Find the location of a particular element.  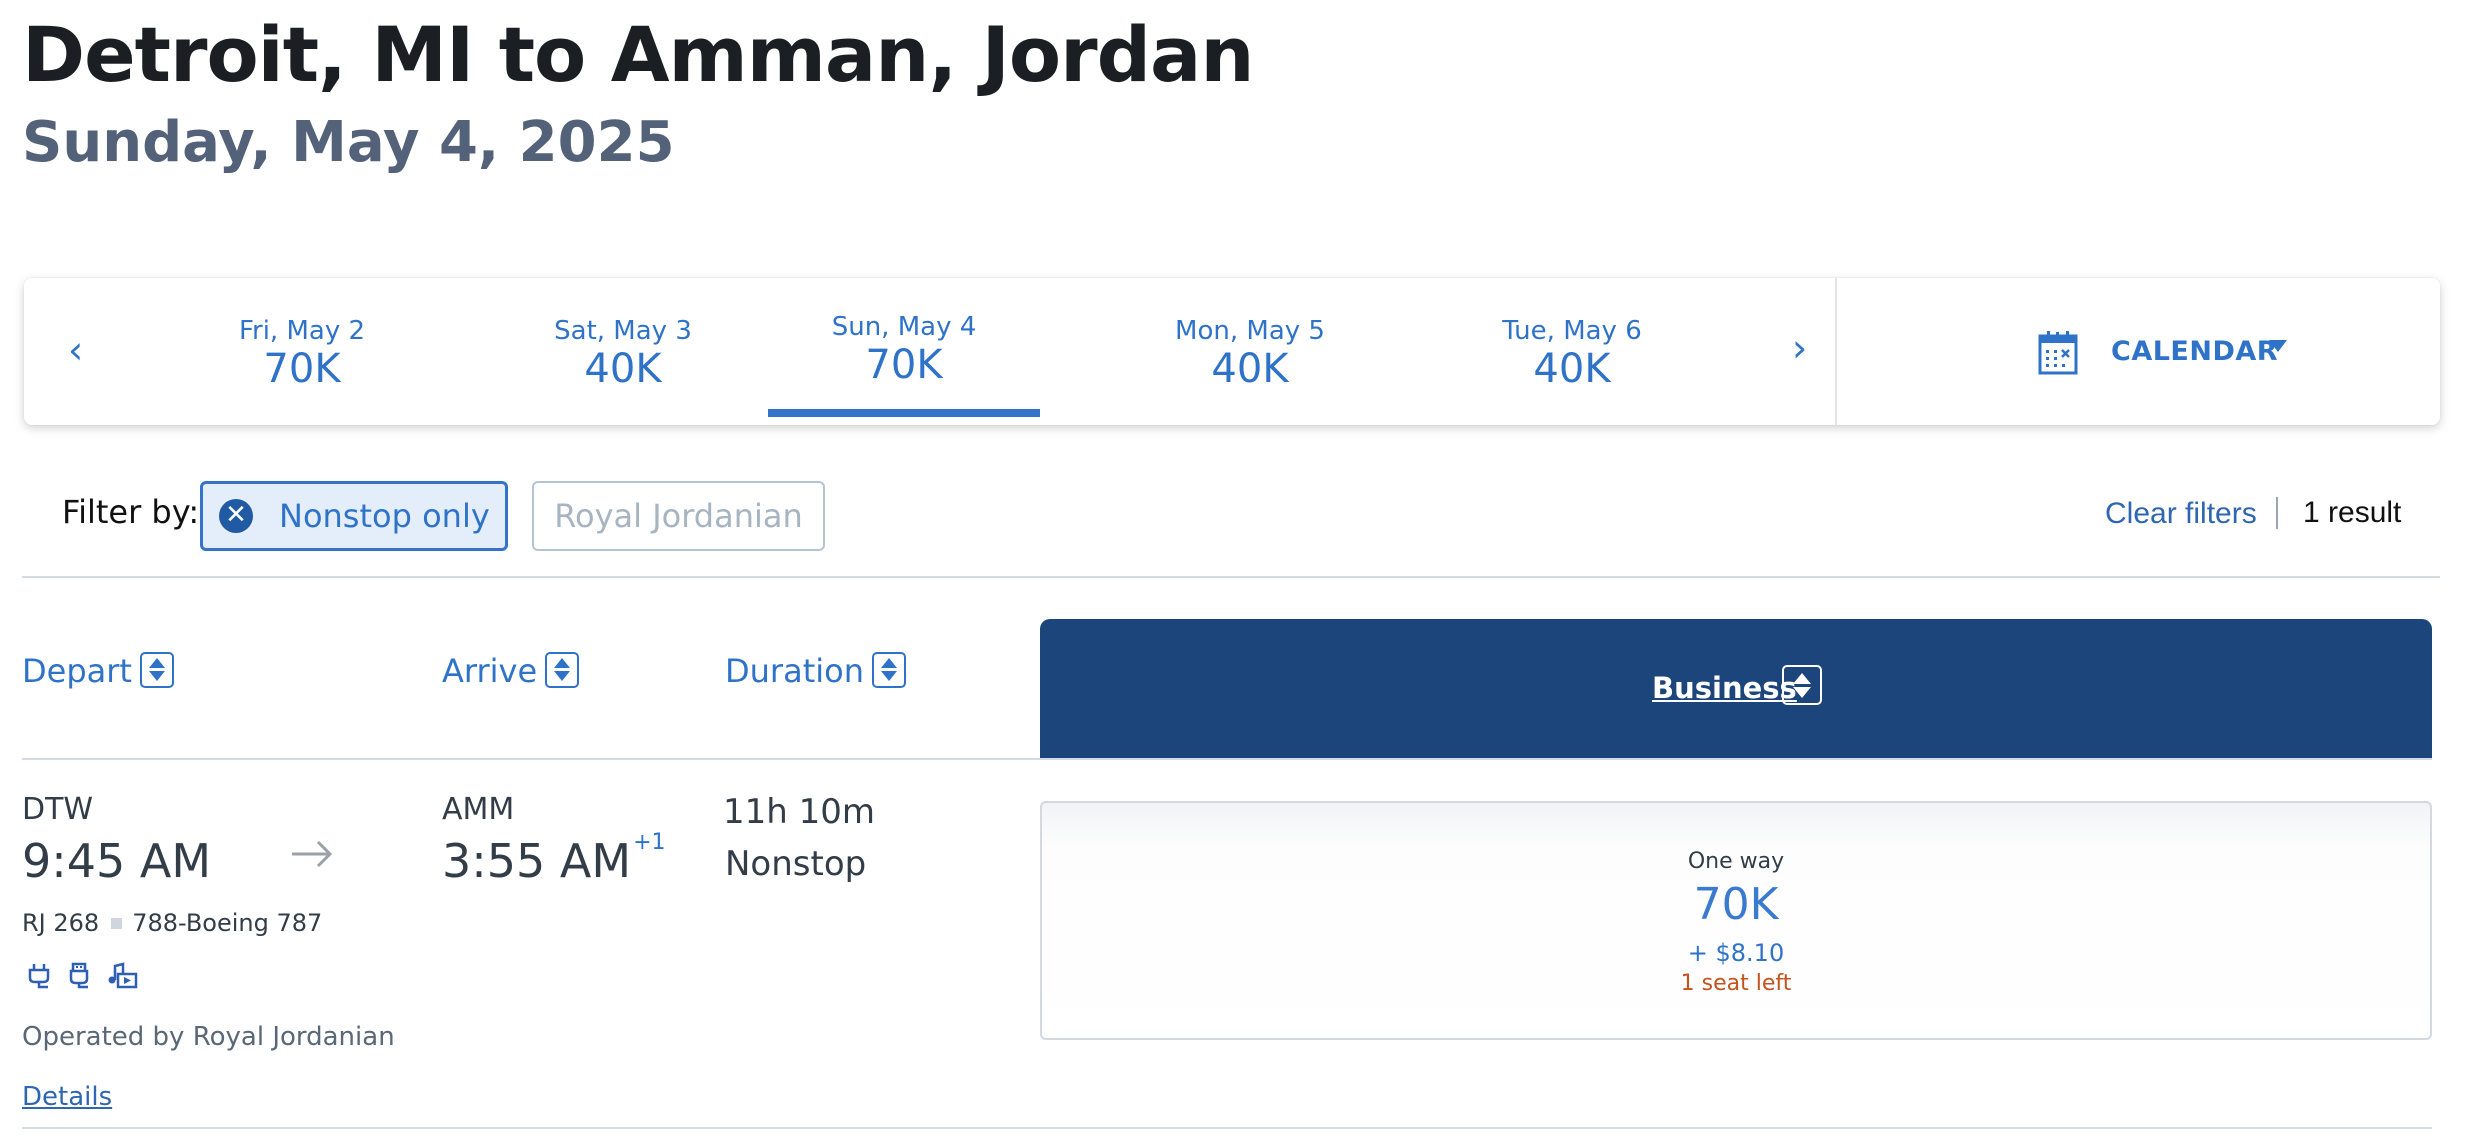

date-label: Tue, May 6 is located at coordinates (1572, 331).